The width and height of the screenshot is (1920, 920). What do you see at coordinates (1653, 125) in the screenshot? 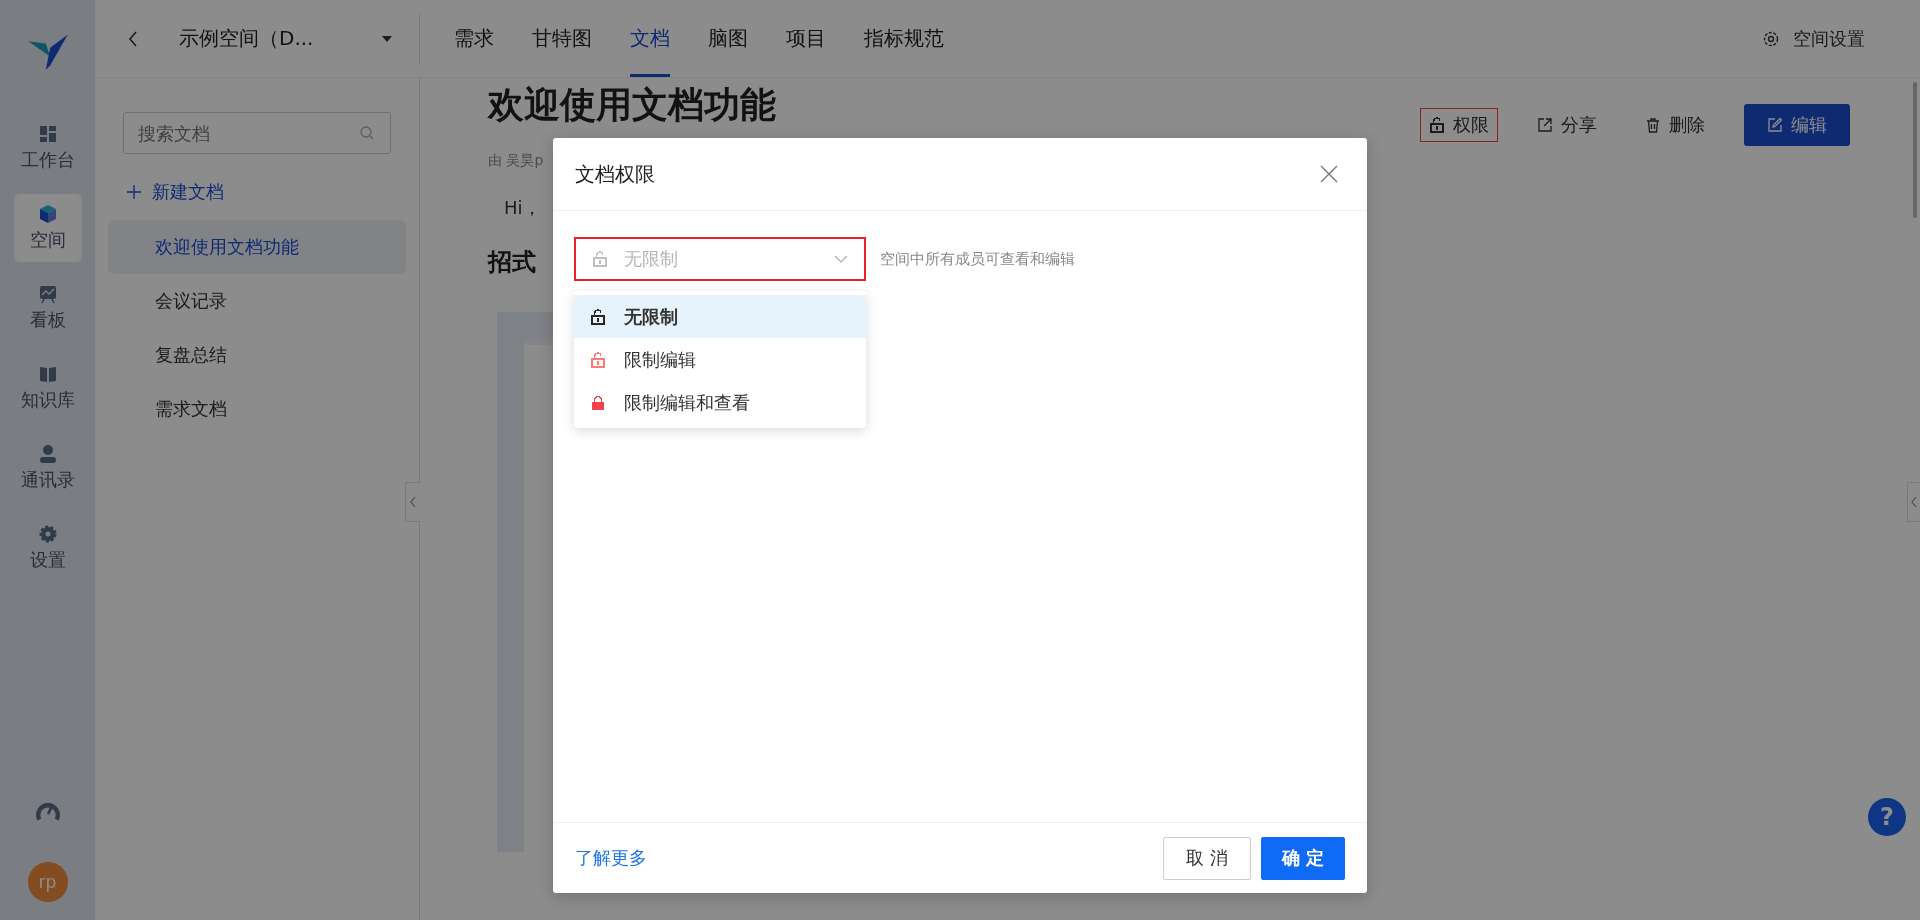
I see `trash-icon` at bounding box center [1653, 125].